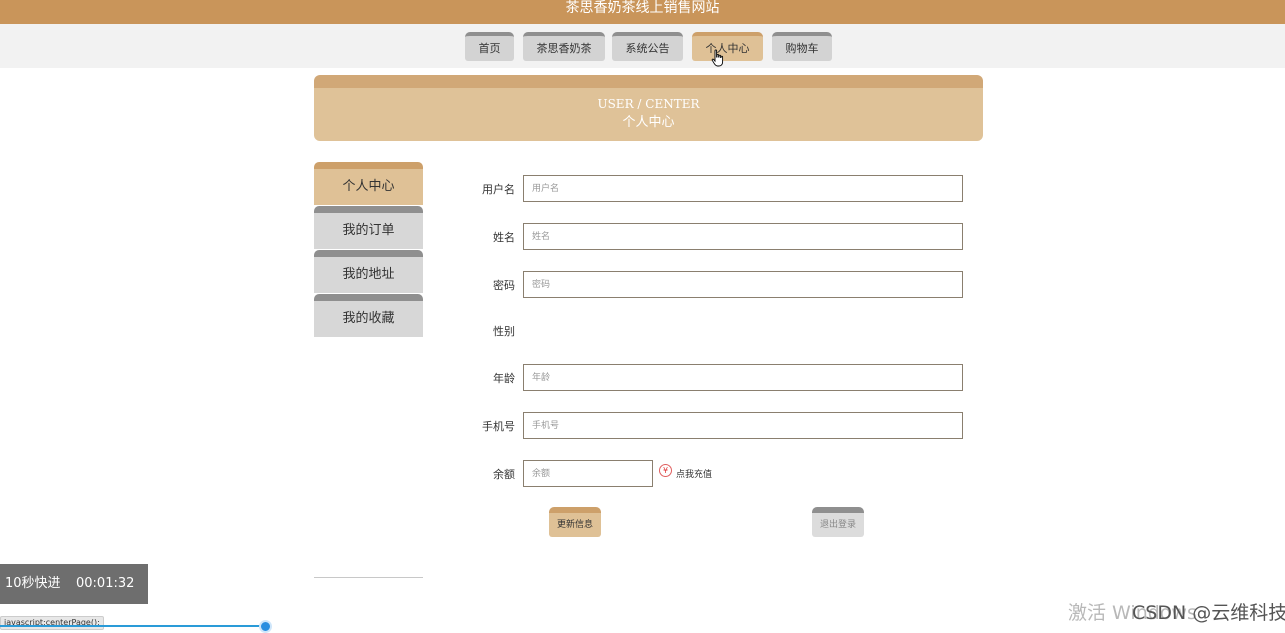  Describe the element at coordinates (368, 315) in the screenshot. I see `sidebar-item-favorites: 我的收藏` at that location.